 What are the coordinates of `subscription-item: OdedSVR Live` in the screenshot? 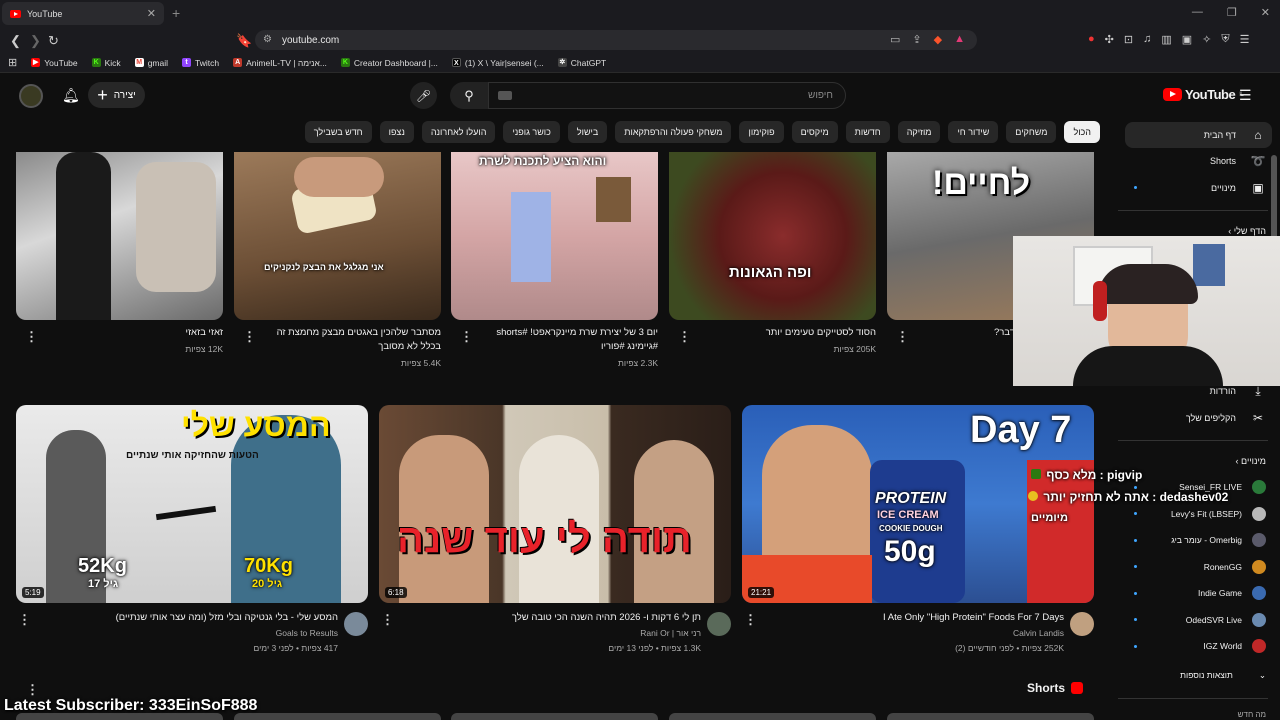 It's located at (1196, 620).